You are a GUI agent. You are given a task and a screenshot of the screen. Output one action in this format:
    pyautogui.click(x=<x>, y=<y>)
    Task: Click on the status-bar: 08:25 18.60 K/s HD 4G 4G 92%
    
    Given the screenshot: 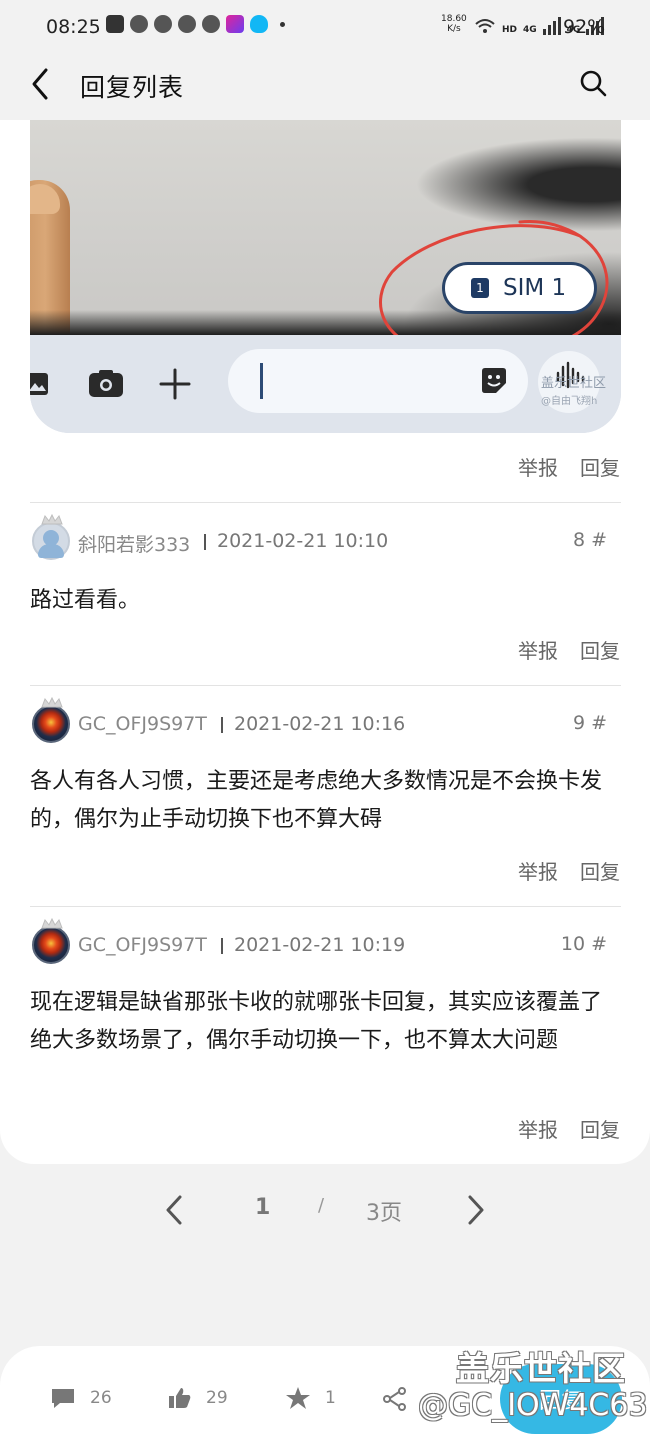 What is the action you would take?
    pyautogui.click(x=325, y=27)
    